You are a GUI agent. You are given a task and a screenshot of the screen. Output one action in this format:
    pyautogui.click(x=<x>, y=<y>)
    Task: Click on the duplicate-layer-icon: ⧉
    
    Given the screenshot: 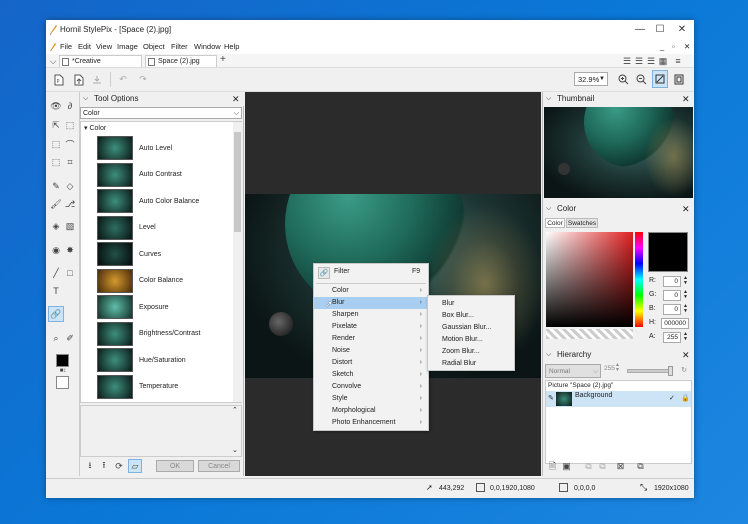 What is the action you would take?
    pyautogui.click(x=640, y=466)
    